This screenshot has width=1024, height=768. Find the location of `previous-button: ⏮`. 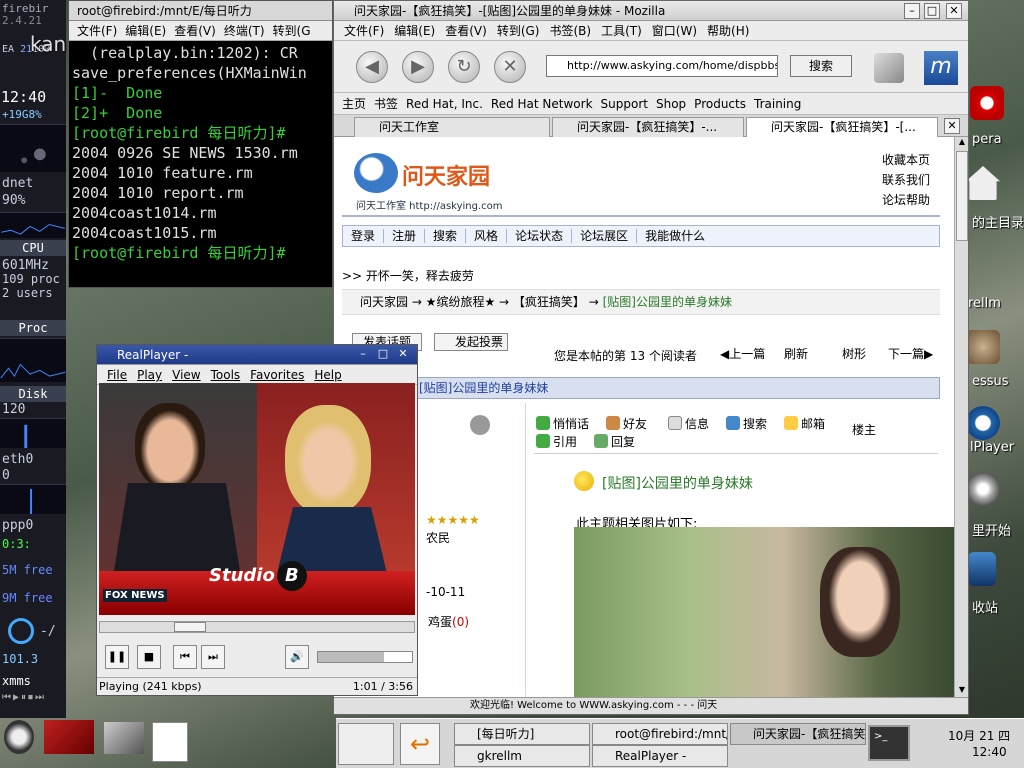

previous-button: ⏮ is located at coordinates (185, 657).